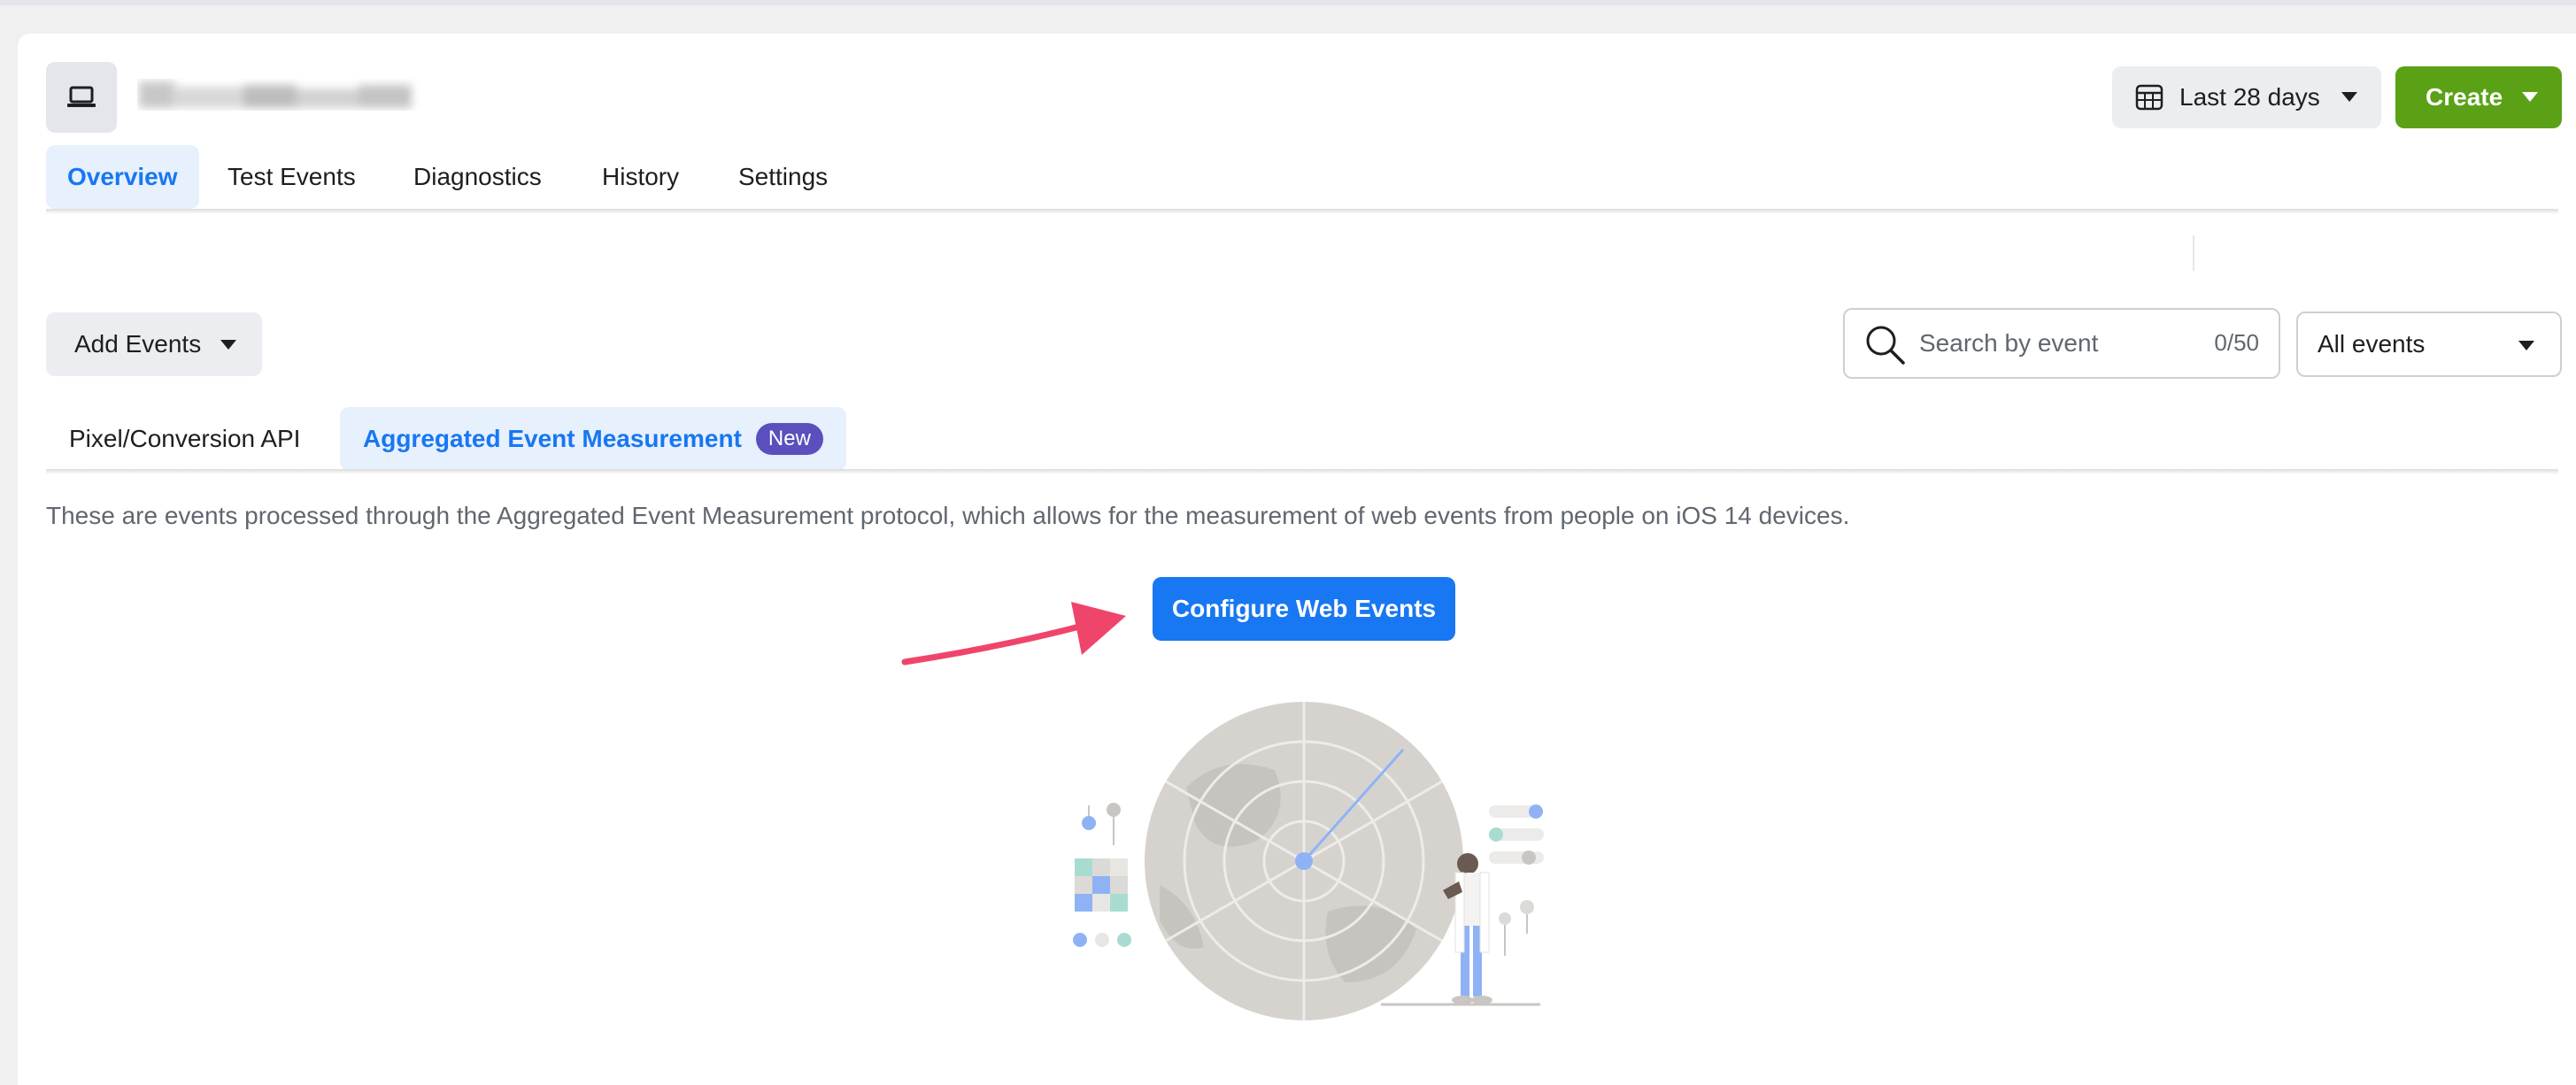 Image resolution: width=2576 pixels, height=1085 pixels. What do you see at coordinates (2249, 97) in the screenshot?
I see `date-range-label: Last 28 days` at bounding box center [2249, 97].